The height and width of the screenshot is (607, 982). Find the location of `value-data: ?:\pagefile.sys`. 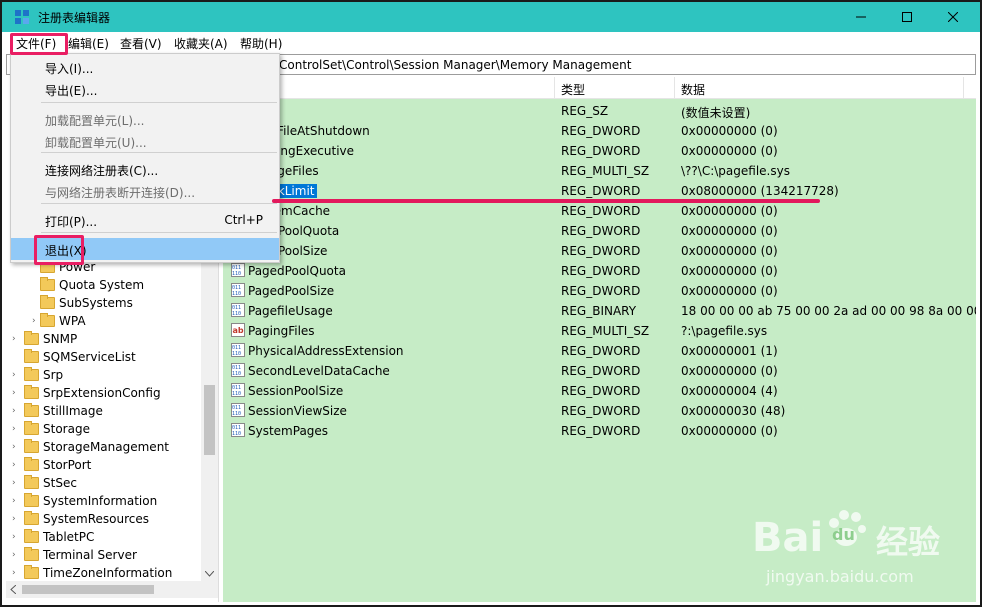

value-data: ?:\pagefile.sys is located at coordinates (724, 331).